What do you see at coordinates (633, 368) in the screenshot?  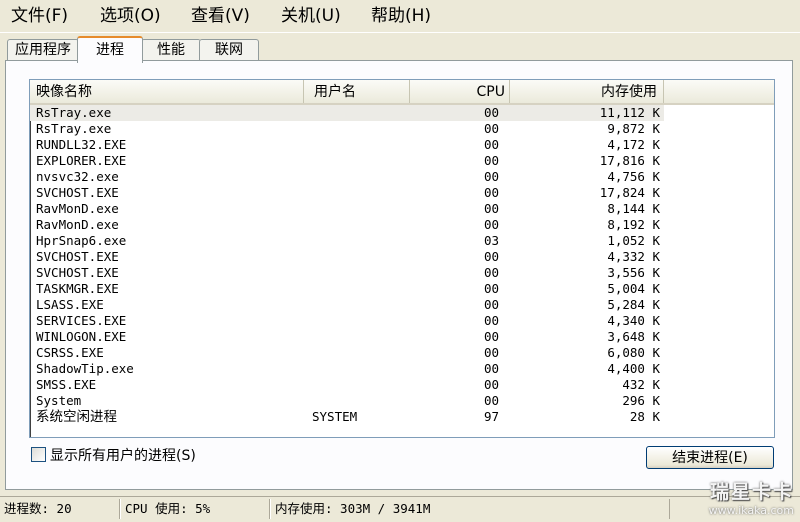 I see `process-memory-cell: 4,400 K` at bounding box center [633, 368].